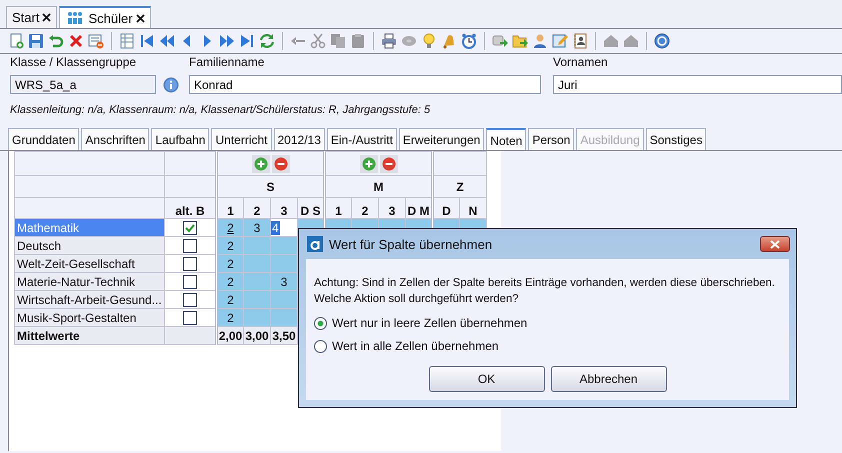  I want to click on text-field: Juri, so click(697, 84).